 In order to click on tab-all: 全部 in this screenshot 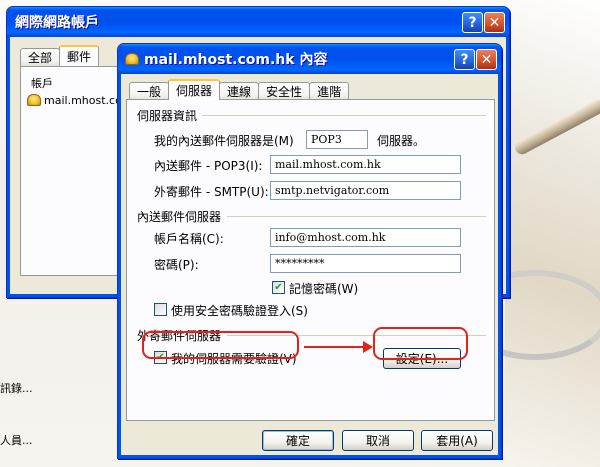, I will do `click(40, 57)`.